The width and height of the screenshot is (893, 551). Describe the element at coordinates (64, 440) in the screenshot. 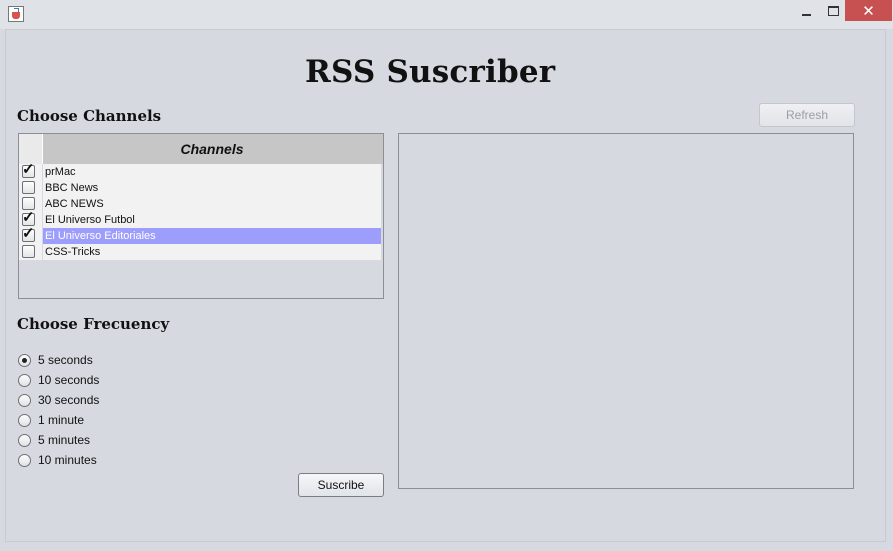

I see `frequency-option-label: 5 minutes` at that location.